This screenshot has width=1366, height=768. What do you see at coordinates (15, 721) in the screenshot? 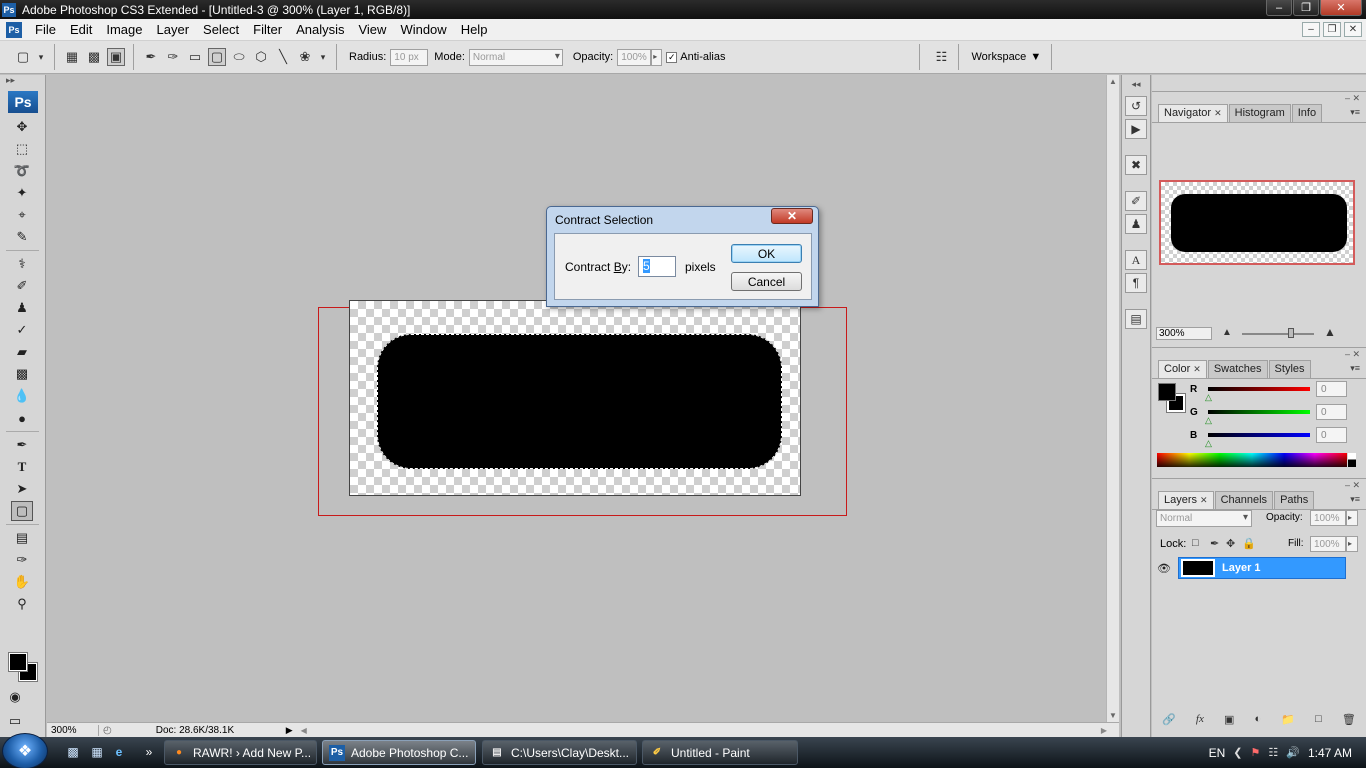
I see `screen-mode-icon: ▭` at bounding box center [15, 721].